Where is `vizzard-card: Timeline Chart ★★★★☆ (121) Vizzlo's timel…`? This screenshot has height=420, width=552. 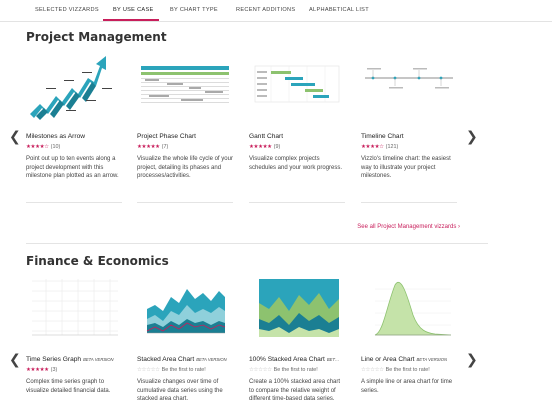 vizzard-card: Timeline Chart ★★★★☆ (121) Vizzlo's timel… is located at coordinates (409, 116).